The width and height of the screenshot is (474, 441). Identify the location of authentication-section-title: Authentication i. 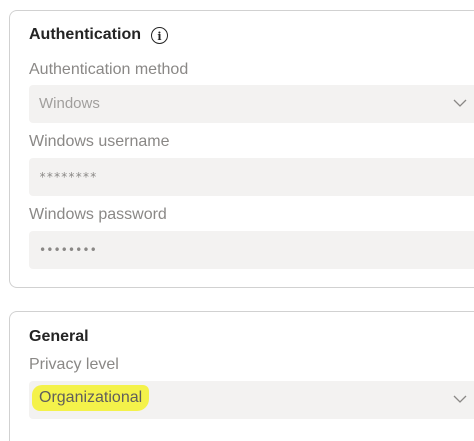
(98, 35).